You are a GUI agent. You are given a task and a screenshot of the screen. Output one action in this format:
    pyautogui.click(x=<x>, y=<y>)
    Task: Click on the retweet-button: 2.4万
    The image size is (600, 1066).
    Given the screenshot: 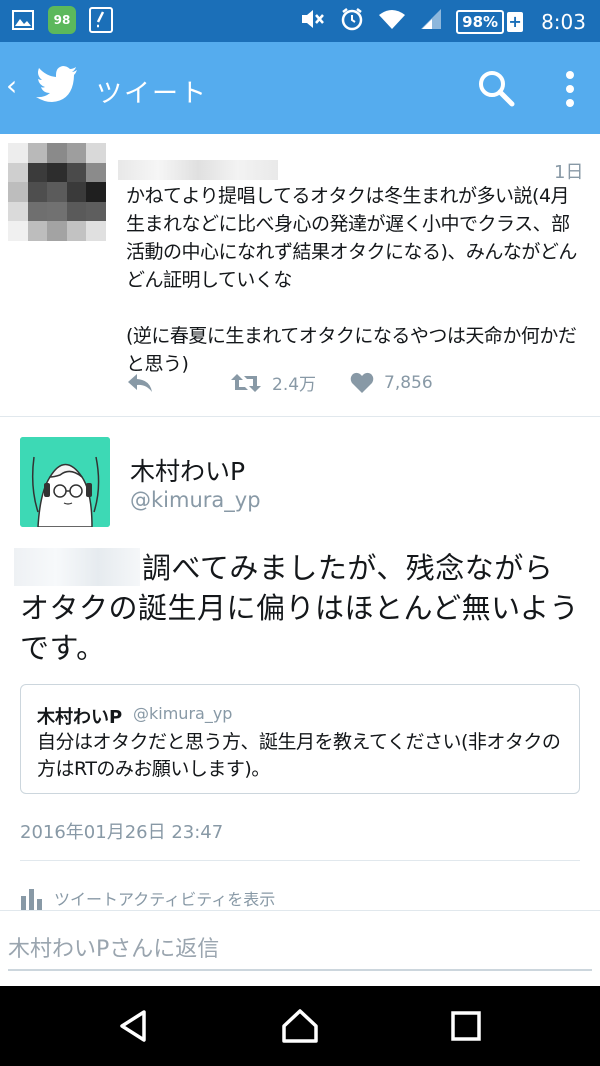 What is the action you would take?
    pyautogui.click(x=290, y=382)
    